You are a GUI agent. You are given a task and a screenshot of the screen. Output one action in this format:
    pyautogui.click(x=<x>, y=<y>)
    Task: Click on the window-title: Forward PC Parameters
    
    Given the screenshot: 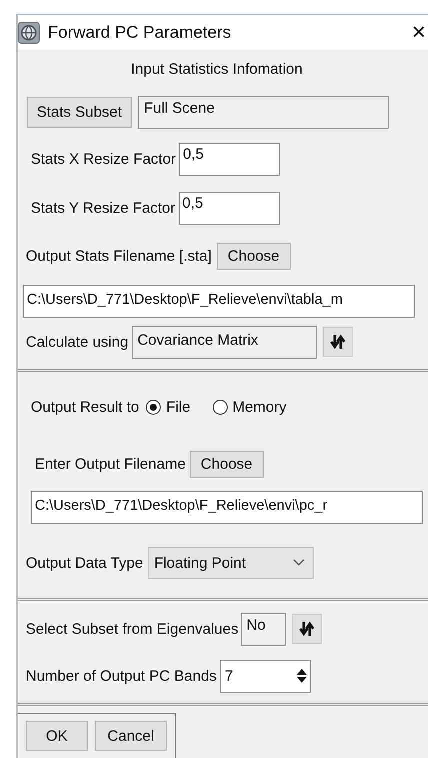 What is the action you would take?
    pyautogui.click(x=140, y=32)
    